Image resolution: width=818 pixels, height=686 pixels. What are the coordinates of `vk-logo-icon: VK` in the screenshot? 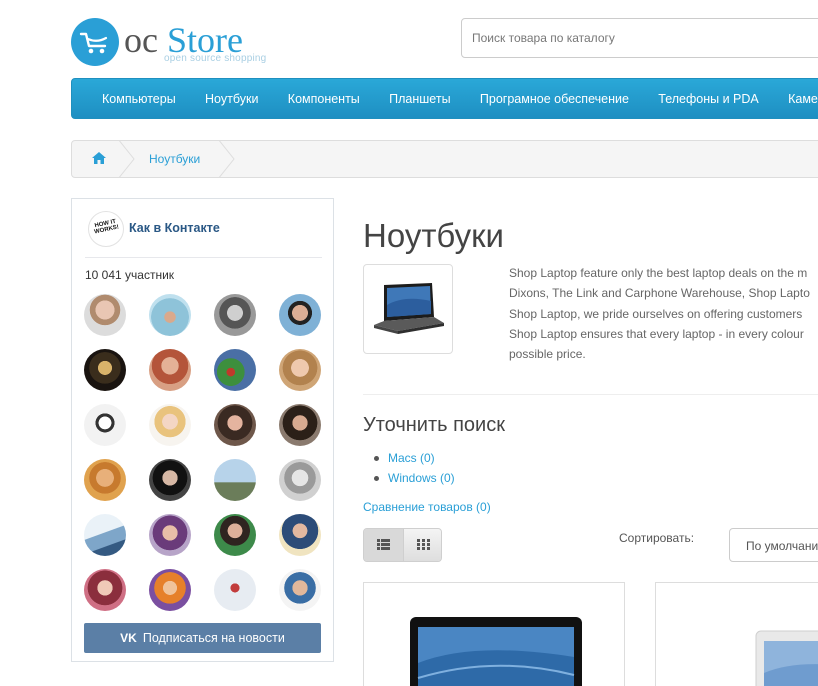 It's located at (128, 638).